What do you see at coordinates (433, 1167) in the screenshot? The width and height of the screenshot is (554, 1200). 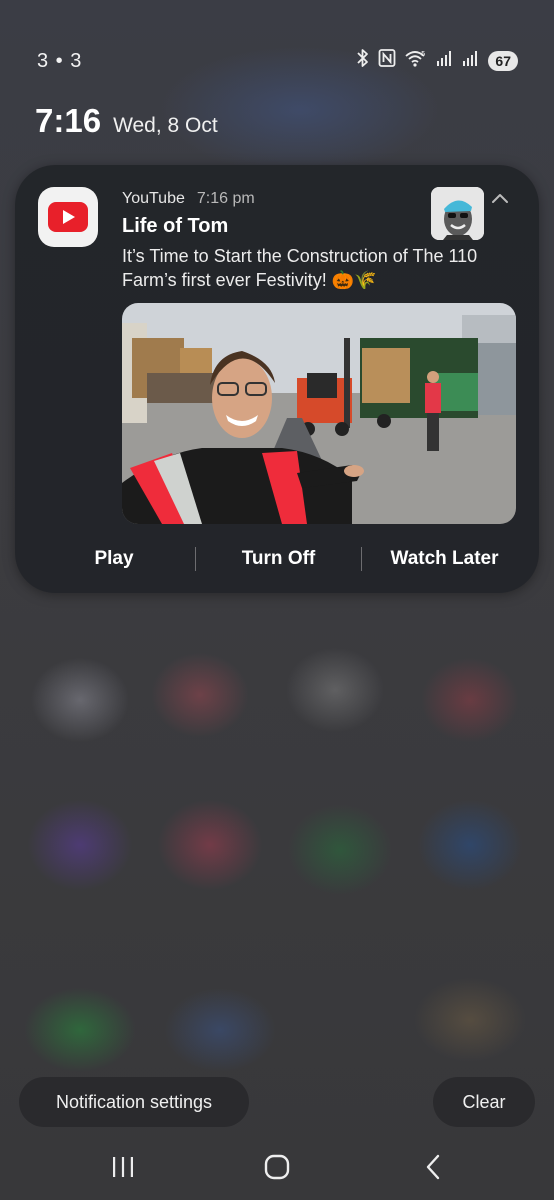 I see `back-icon` at bounding box center [433, 1167].